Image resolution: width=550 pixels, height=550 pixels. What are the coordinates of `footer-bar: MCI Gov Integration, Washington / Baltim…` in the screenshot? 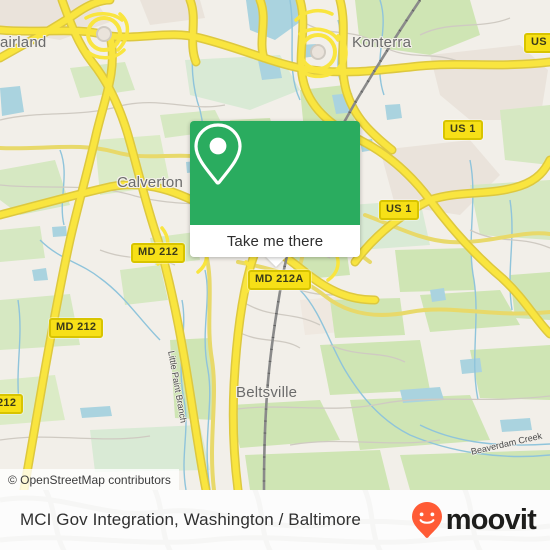 It's located at (275, 520).